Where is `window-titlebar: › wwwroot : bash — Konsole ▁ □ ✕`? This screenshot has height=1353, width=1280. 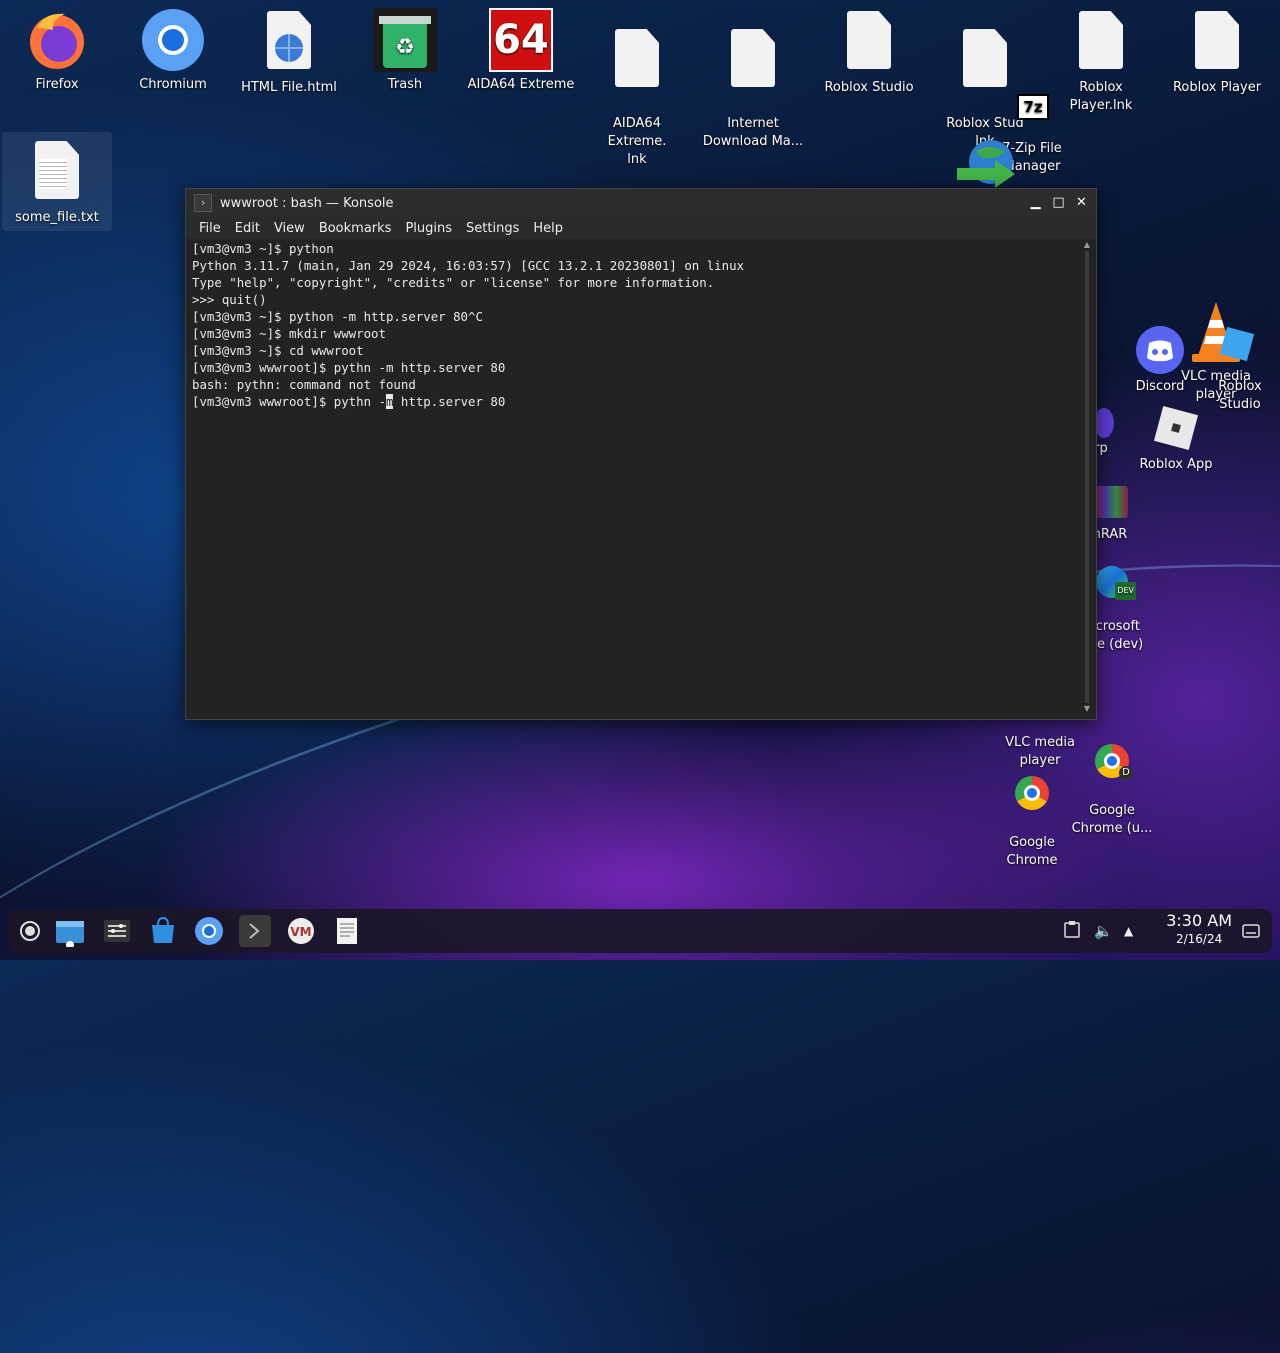
window-titlebar: › wwwroot : bash — Konsole ▁ □ ✕ is located at coordinates (641, 203).